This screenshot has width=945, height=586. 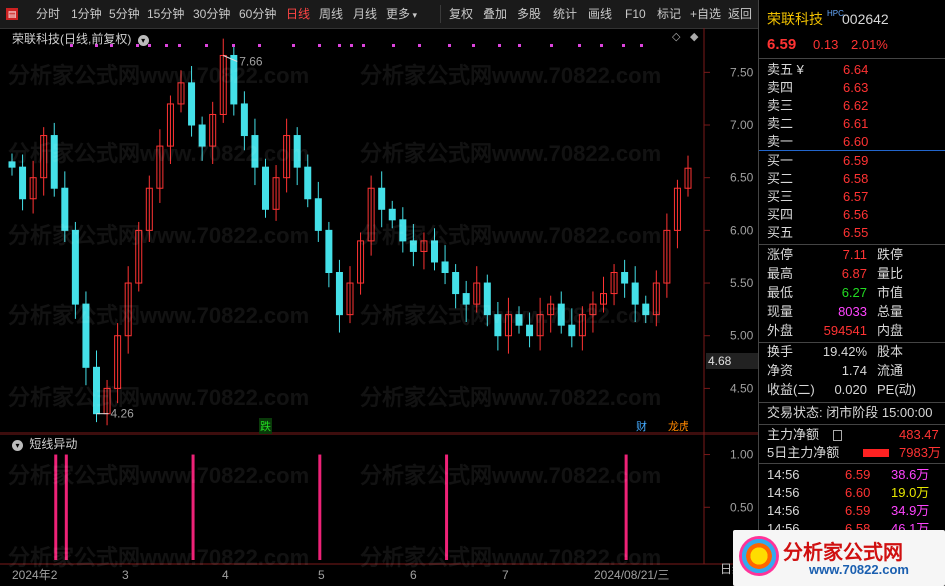 What do you see at coordinates (856, 352) in the screenshot?
I see `fin-row: 换手 19.42% 股本` at bounding box center [856, 352].